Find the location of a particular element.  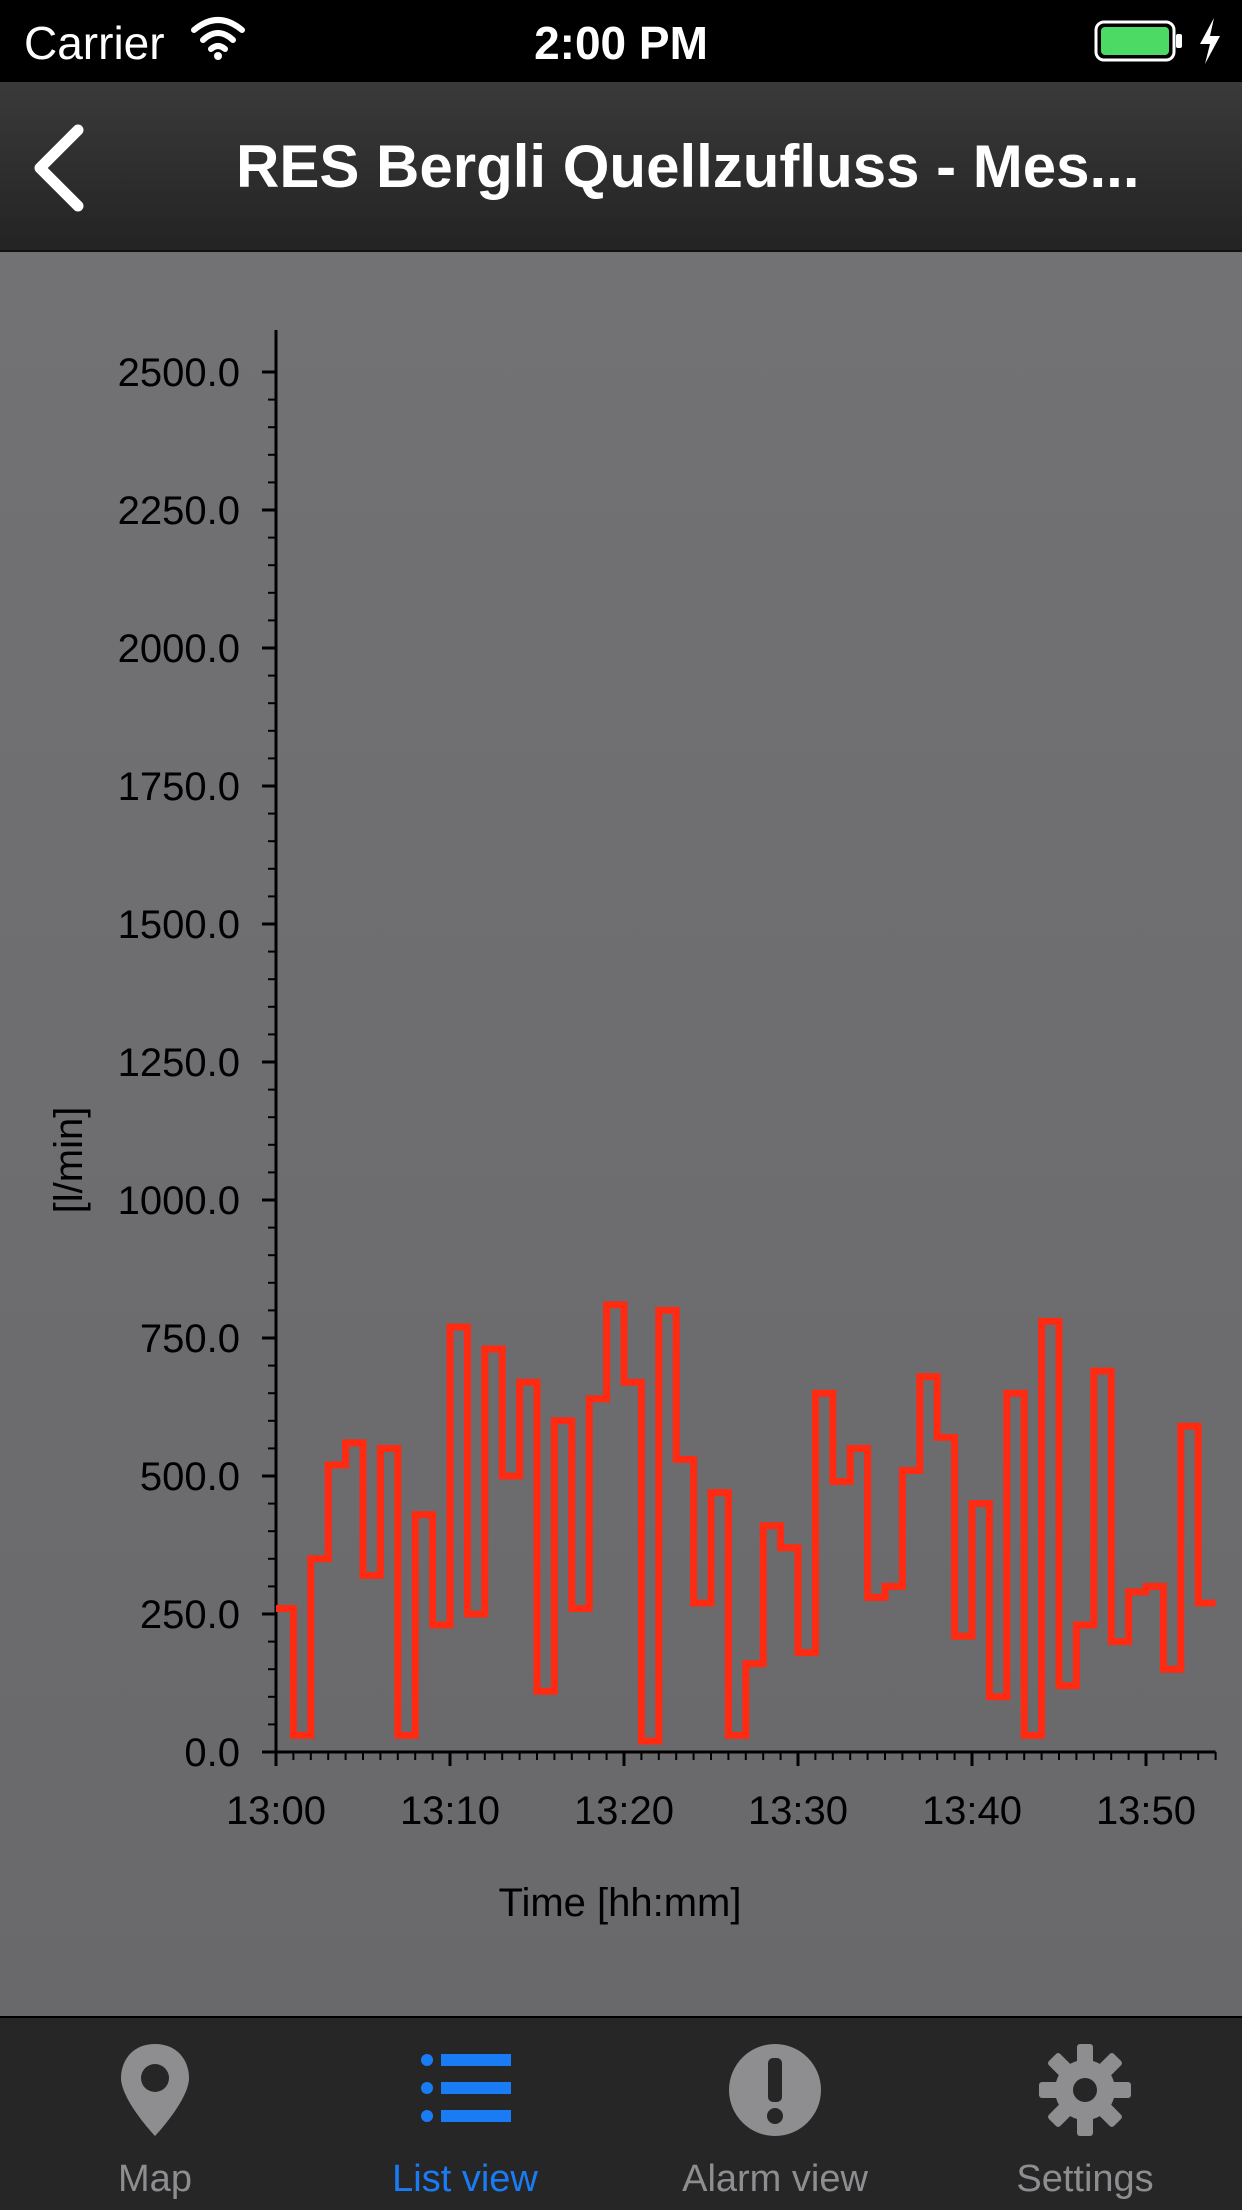

tab-alarm-view: Alarm view is located at coordinates (775, 2114).